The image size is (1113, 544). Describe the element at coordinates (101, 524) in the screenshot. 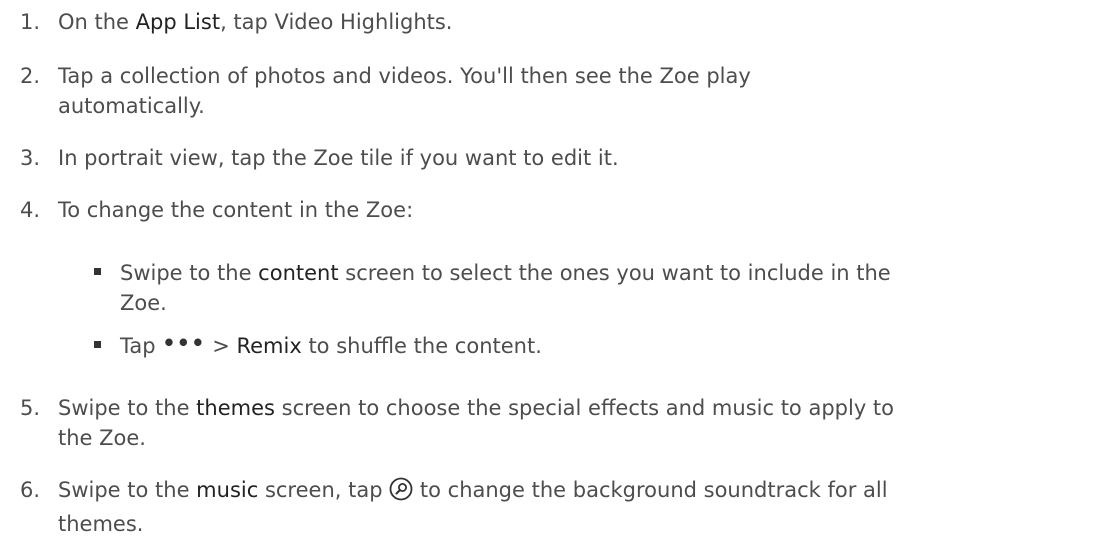

I see `text-segment: themes.` at that location.